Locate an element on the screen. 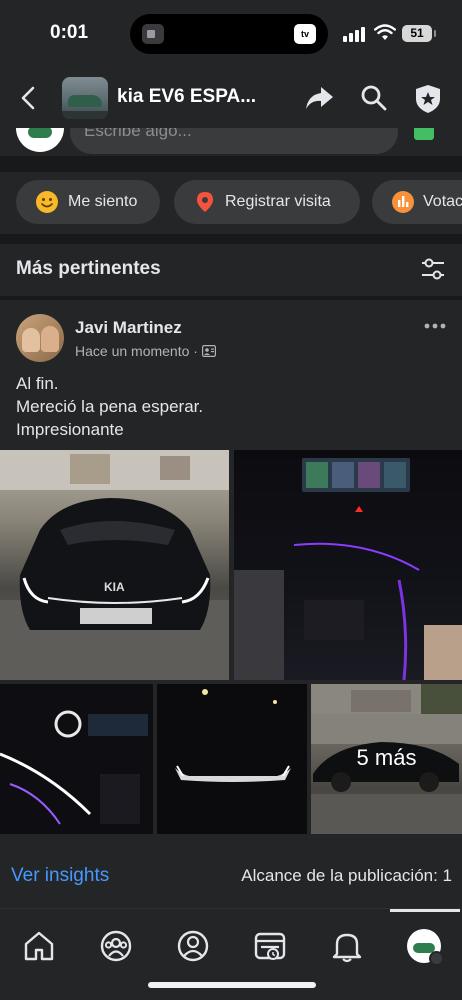 The height and width of the screenshot is (1000, 462). interior-illustration is located at coordinates (74, 767).